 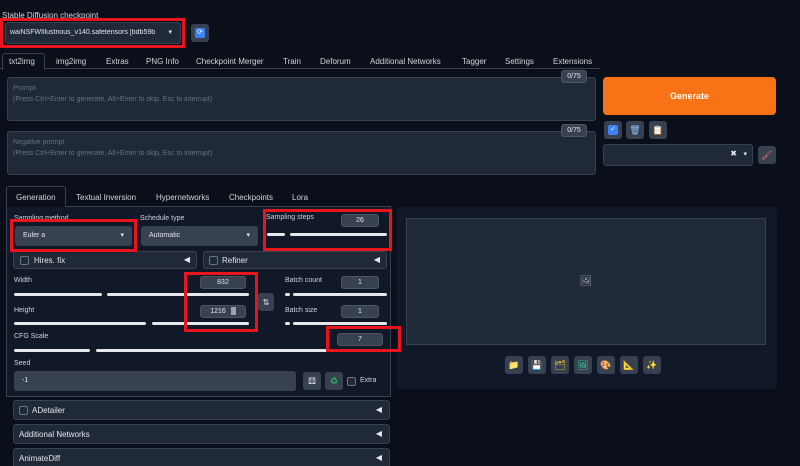 I want to click on sampling-method-label: Sampling method, so click(x=41, y=218).